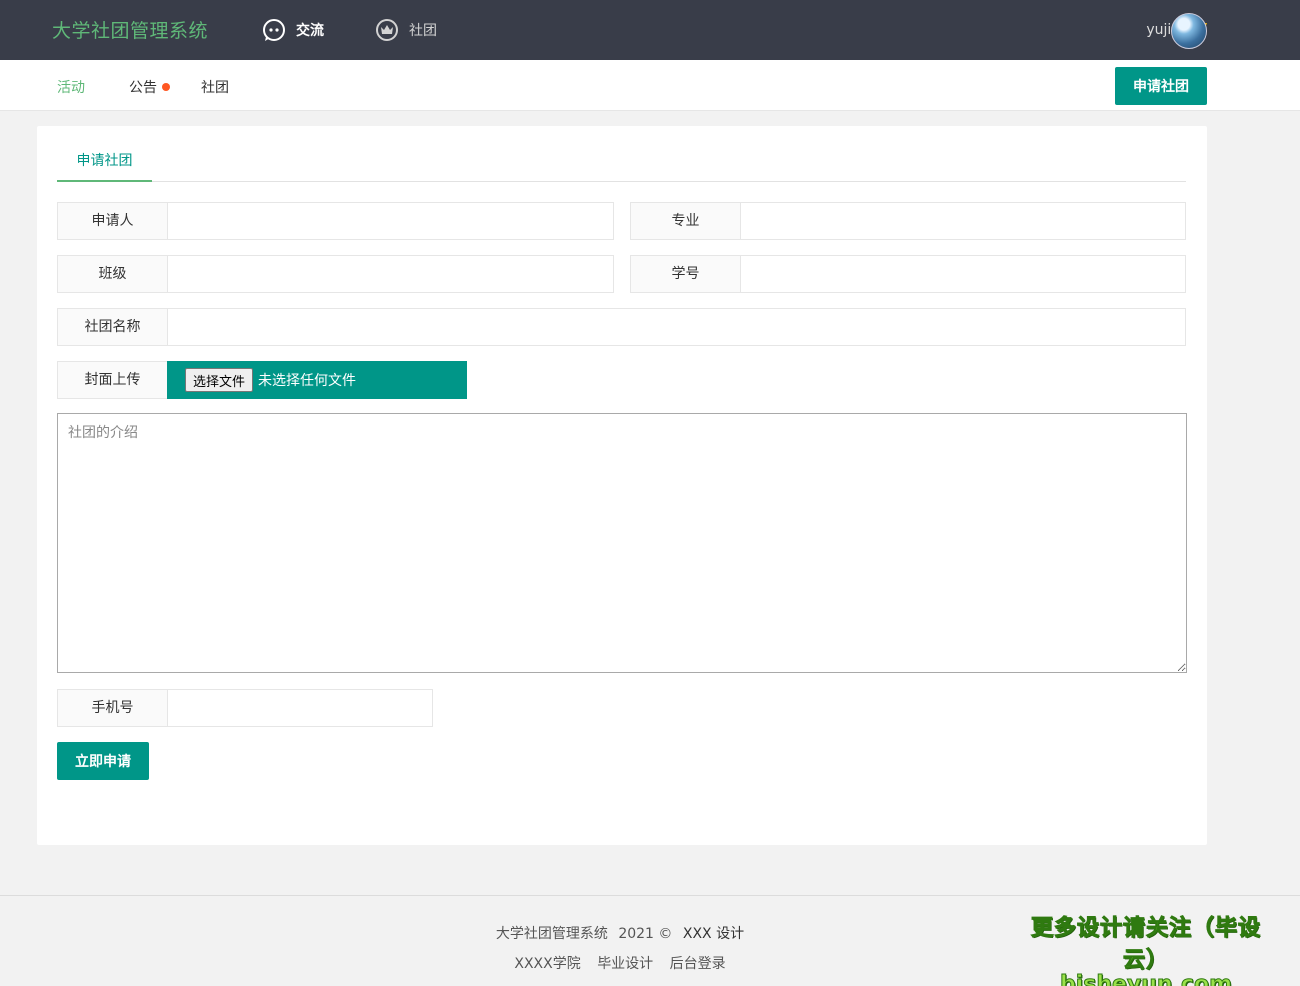  I want to click on nav-exchange-label: 交流, so click(310, 31).